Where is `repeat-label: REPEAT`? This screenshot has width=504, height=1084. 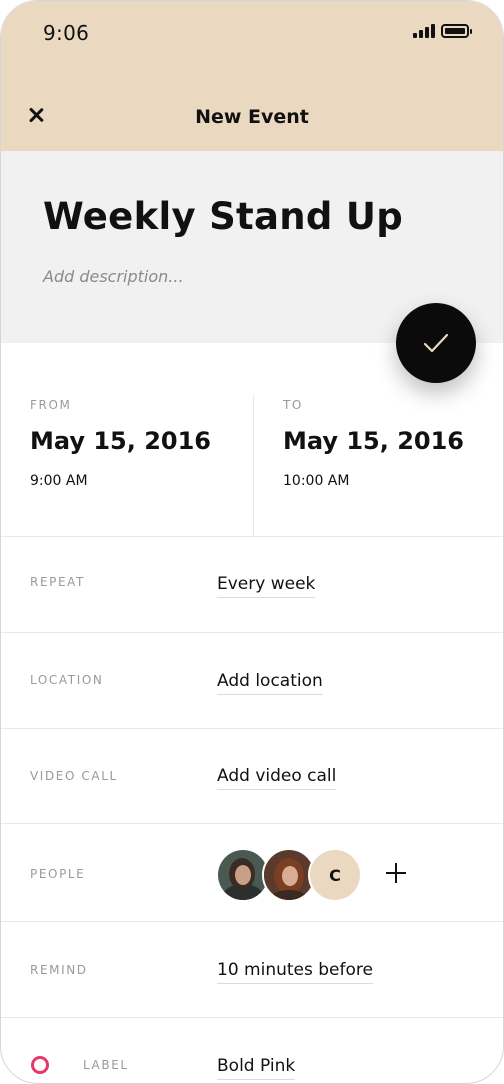
repeat-label: REPEAT is located at coordinates (57, 582).